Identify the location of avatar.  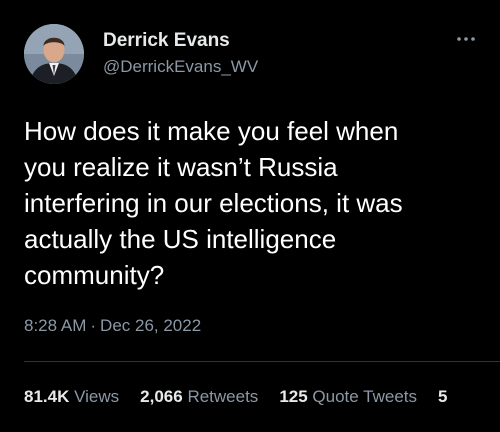
(54, 54).